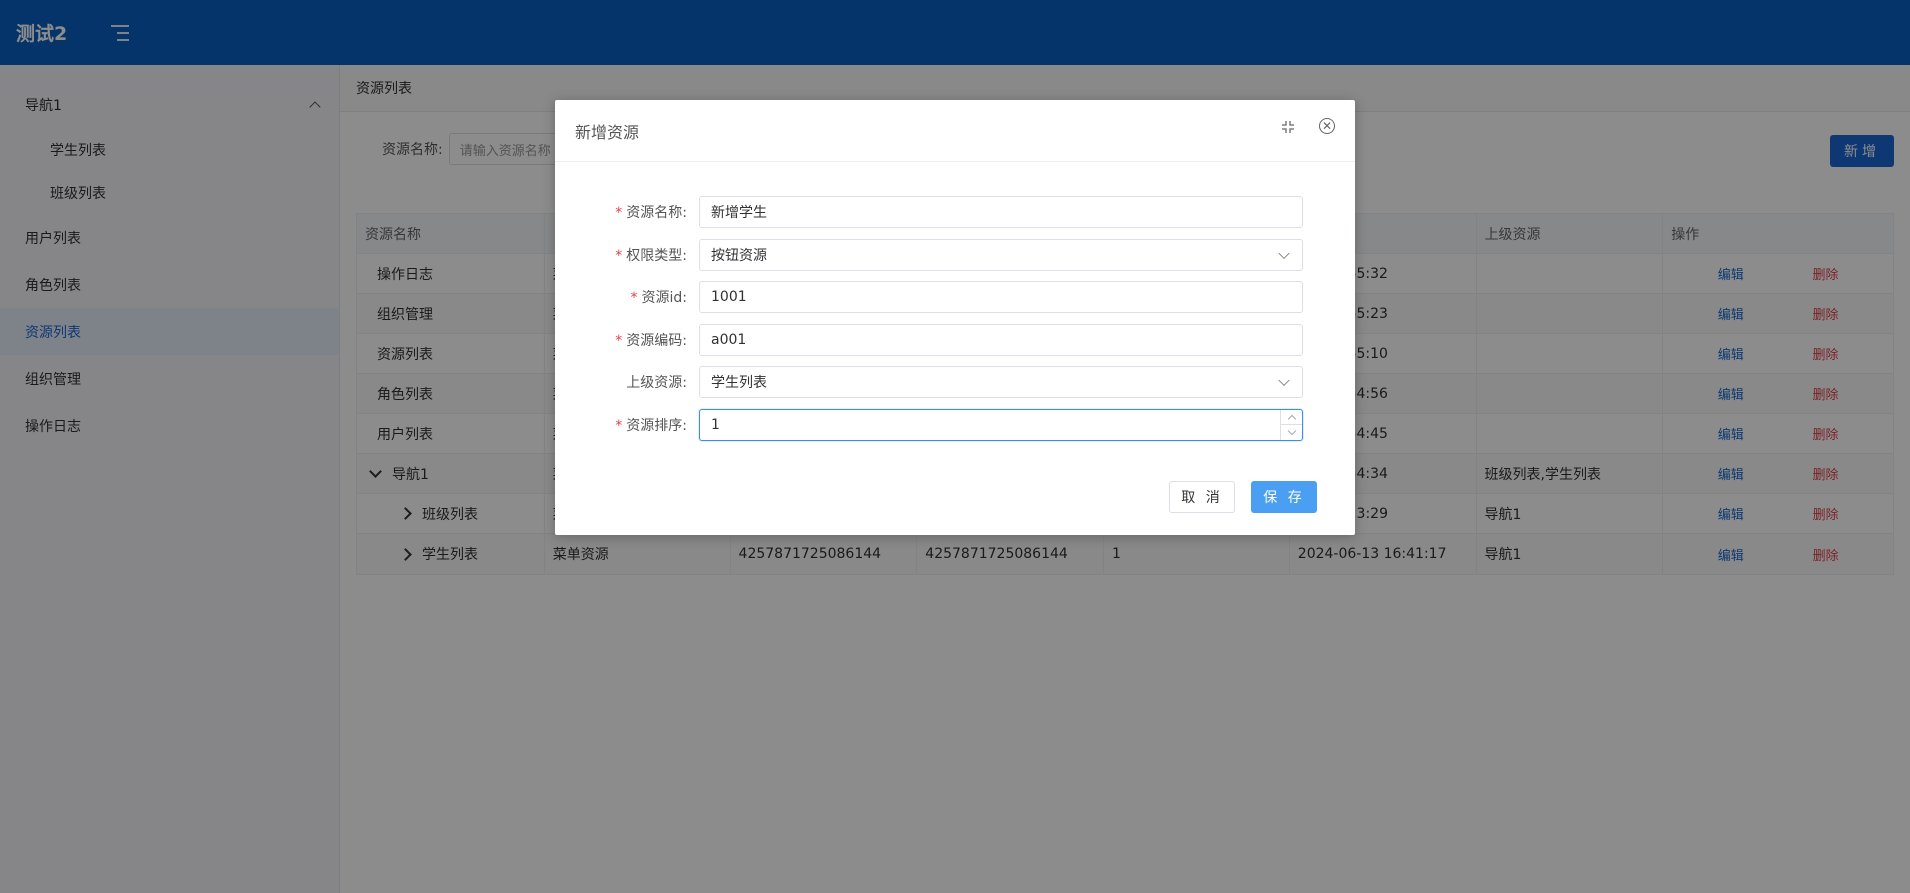 The image size is (1910, 893). Describe the element at coordinates (1001, 297) in the screenshot. I see `resource-id-input: 1001` at that location.